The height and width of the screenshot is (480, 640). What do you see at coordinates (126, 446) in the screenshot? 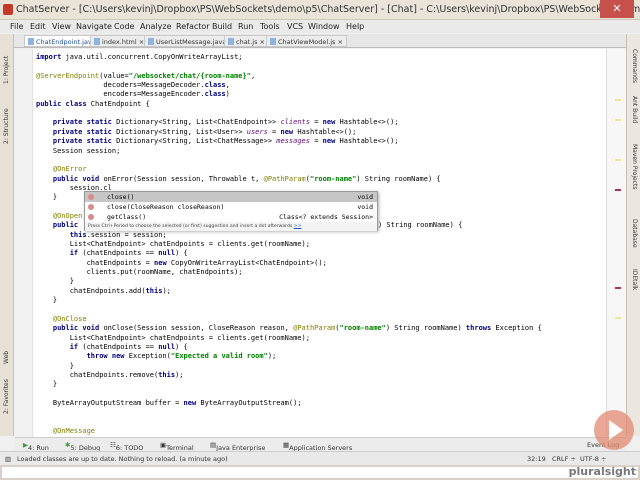
I see `todo-tool-button: ☷ 6: TODO` at bounding box center [126, 446].